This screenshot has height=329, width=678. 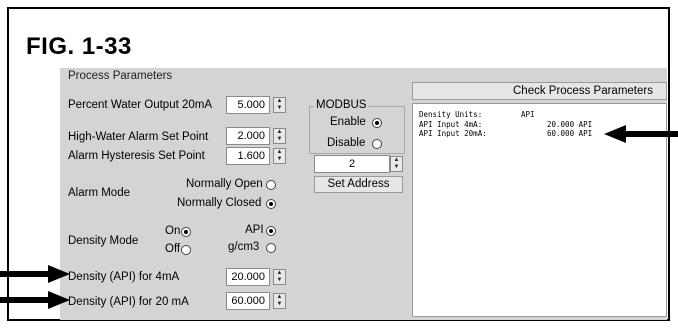 I want to click on density-api-radio, so click(x=271, y=231).